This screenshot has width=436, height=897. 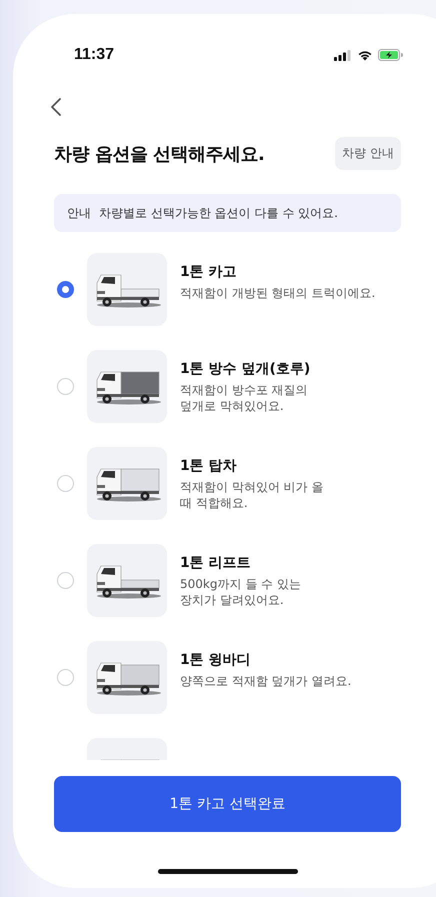 What do you see at coordinates (216, 563) in the screenshot?
I see `option-title: 1톤 리프트` at bounding box center [216, 563].